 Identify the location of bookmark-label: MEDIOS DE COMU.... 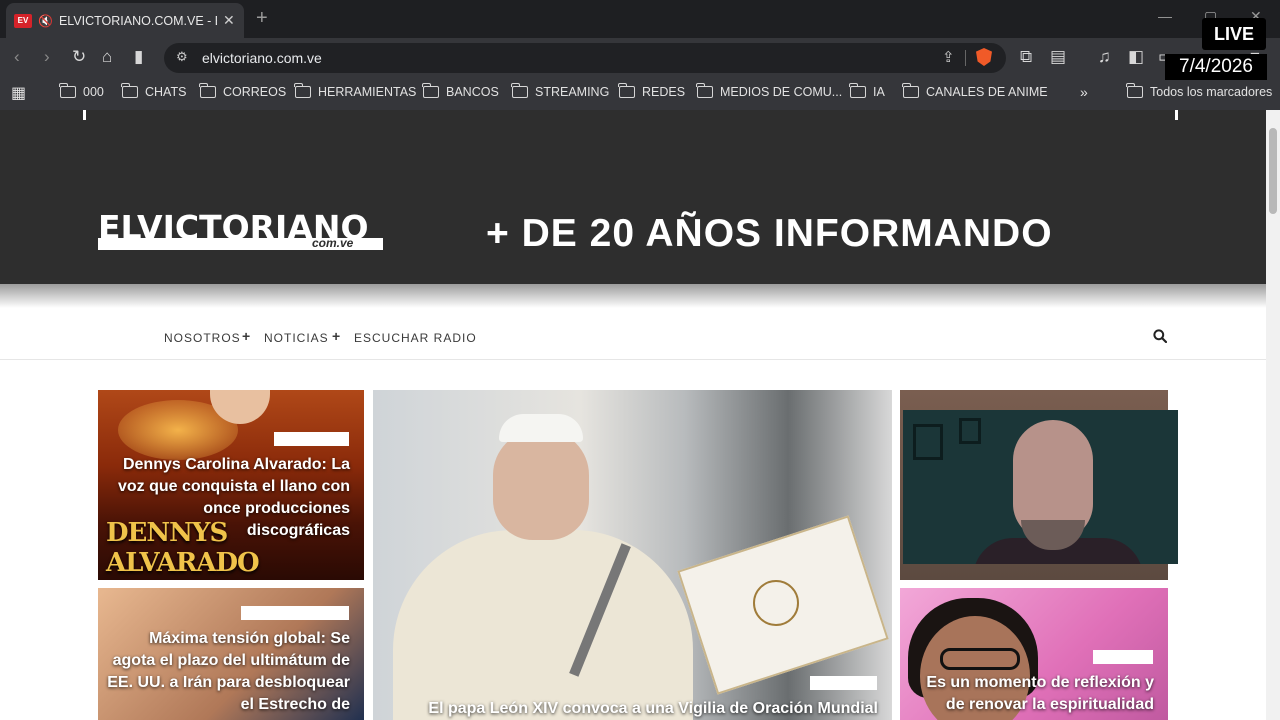
(781, 92).